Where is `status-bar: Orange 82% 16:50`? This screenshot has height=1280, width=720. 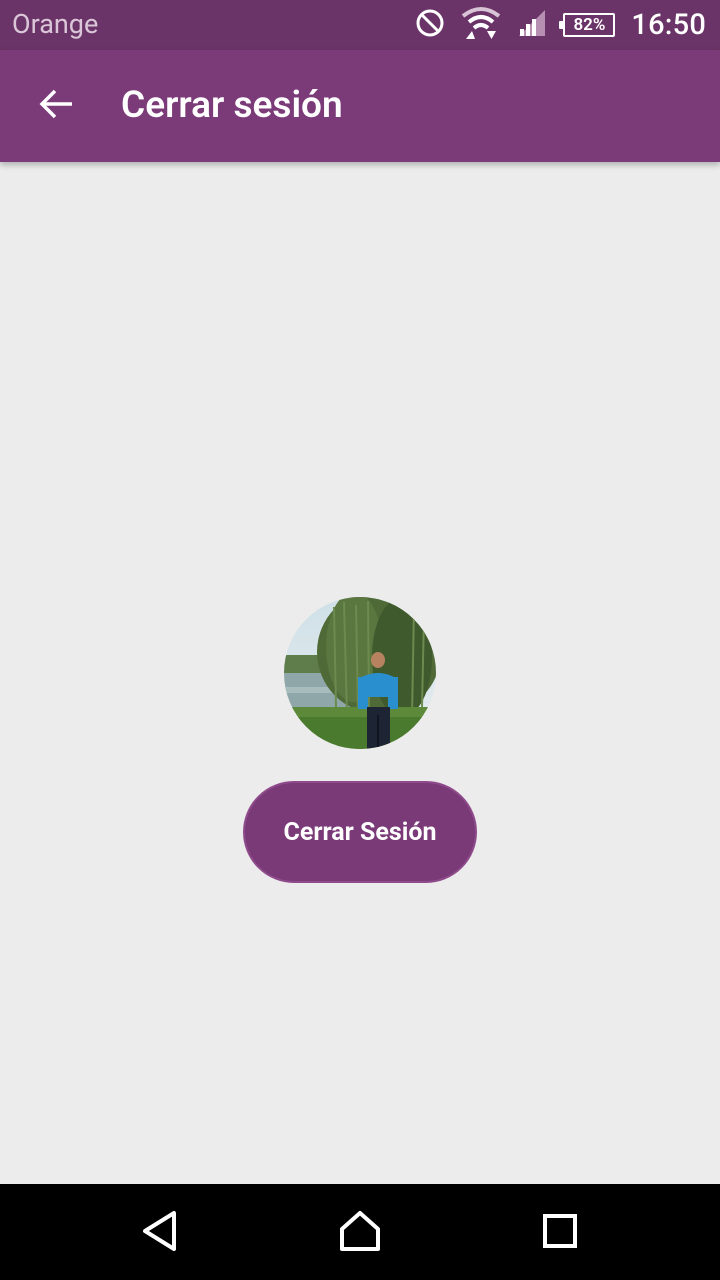 status-bar: Orange 82% 16:50 is located at coordinates (360, 25).